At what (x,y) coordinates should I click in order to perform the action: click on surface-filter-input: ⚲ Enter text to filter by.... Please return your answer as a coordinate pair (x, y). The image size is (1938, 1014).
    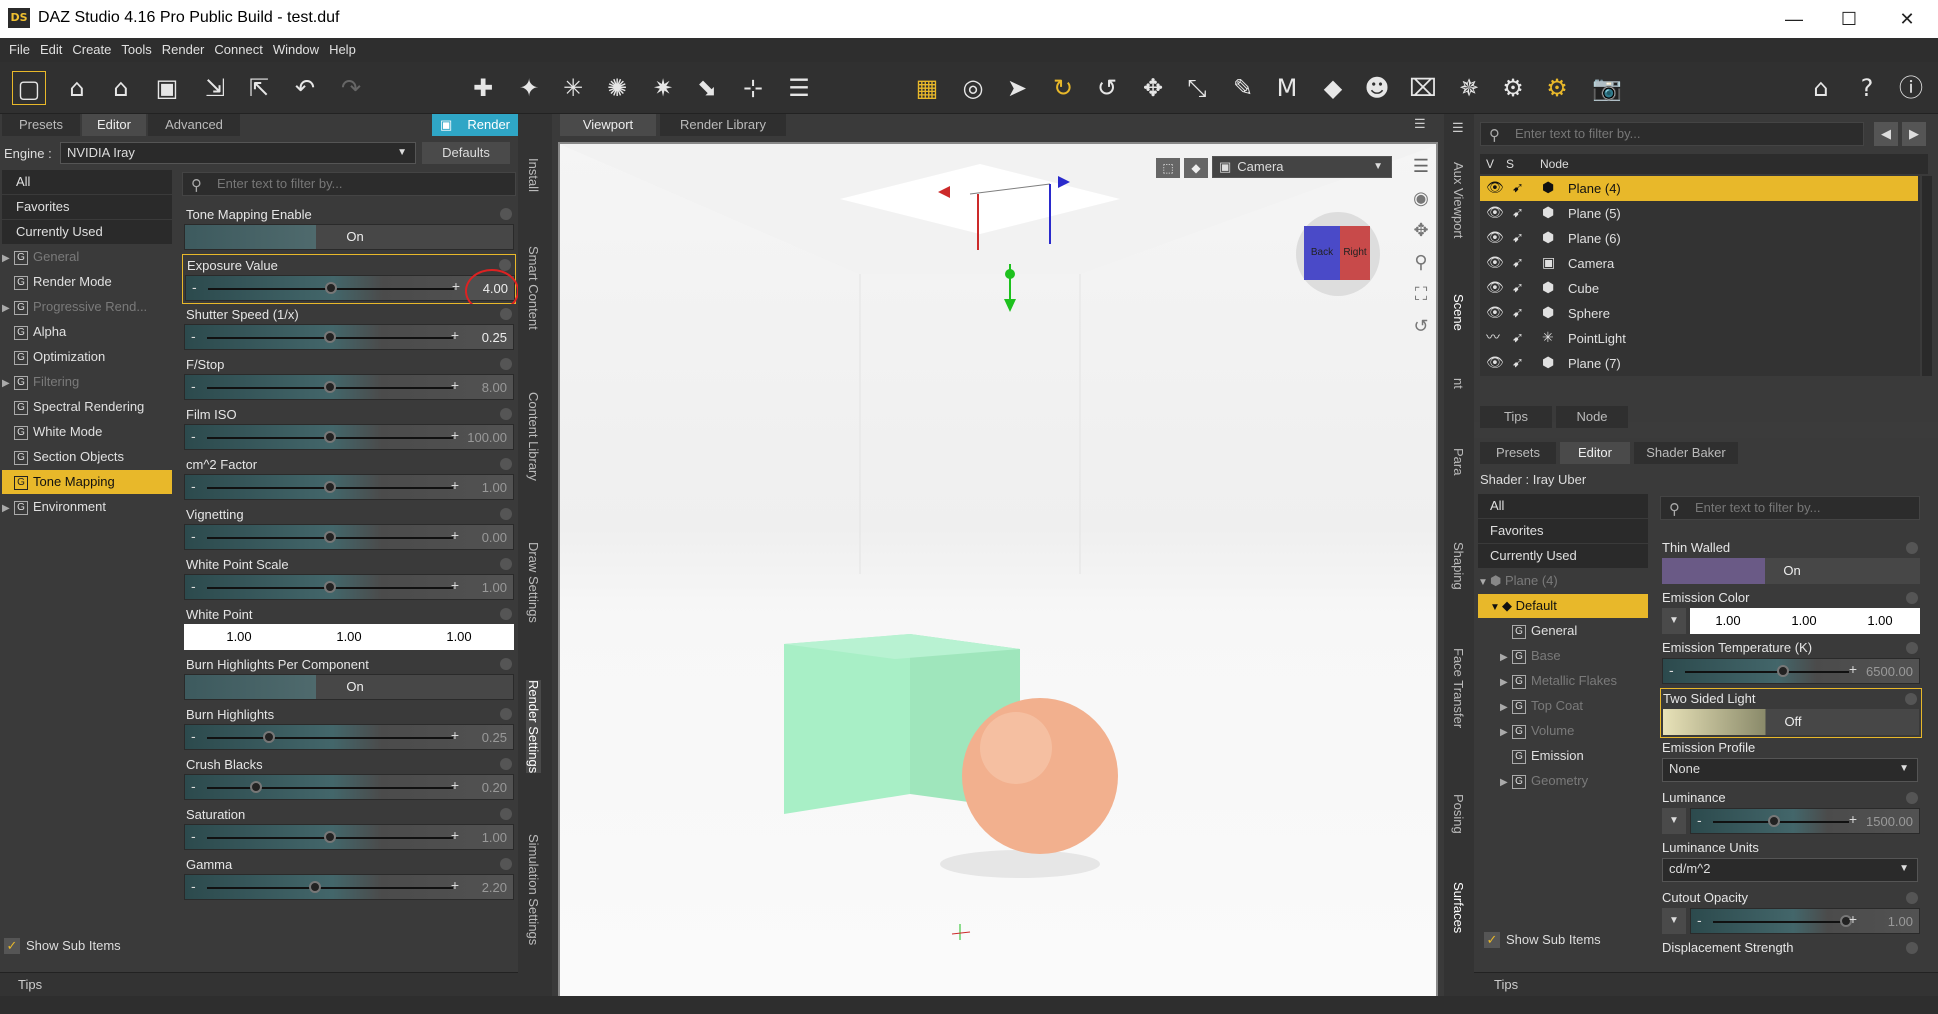
    Looking at the image, I should click on (1790, 508).